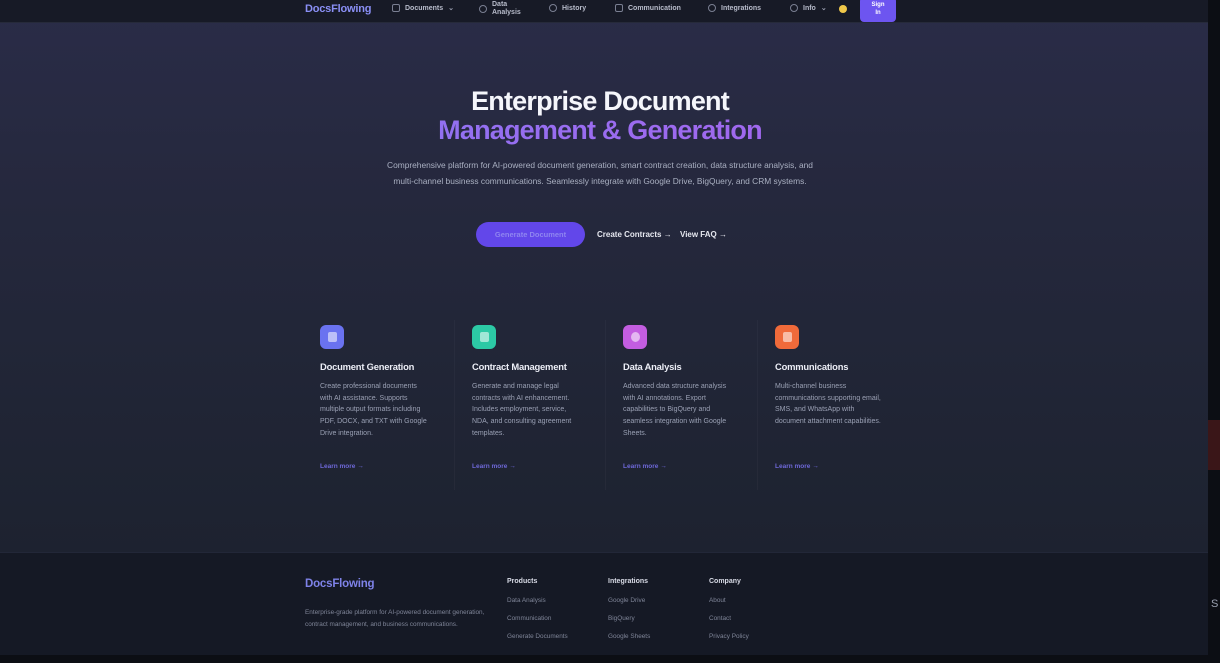 Image resolution: width=1220 pixels, height=663 pixels. Describe the element at coordinates (729, 614) in the screenshot. I see `footer-column-company: Company About Contact Privacy Policy` at that location.